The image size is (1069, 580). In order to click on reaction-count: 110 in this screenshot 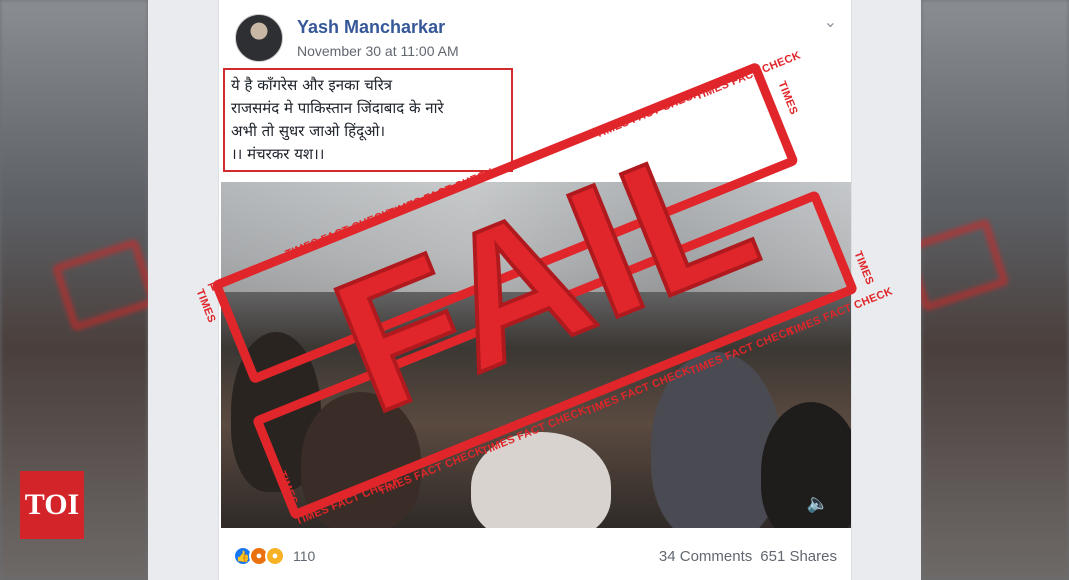, I will do `click(304, 556)`.